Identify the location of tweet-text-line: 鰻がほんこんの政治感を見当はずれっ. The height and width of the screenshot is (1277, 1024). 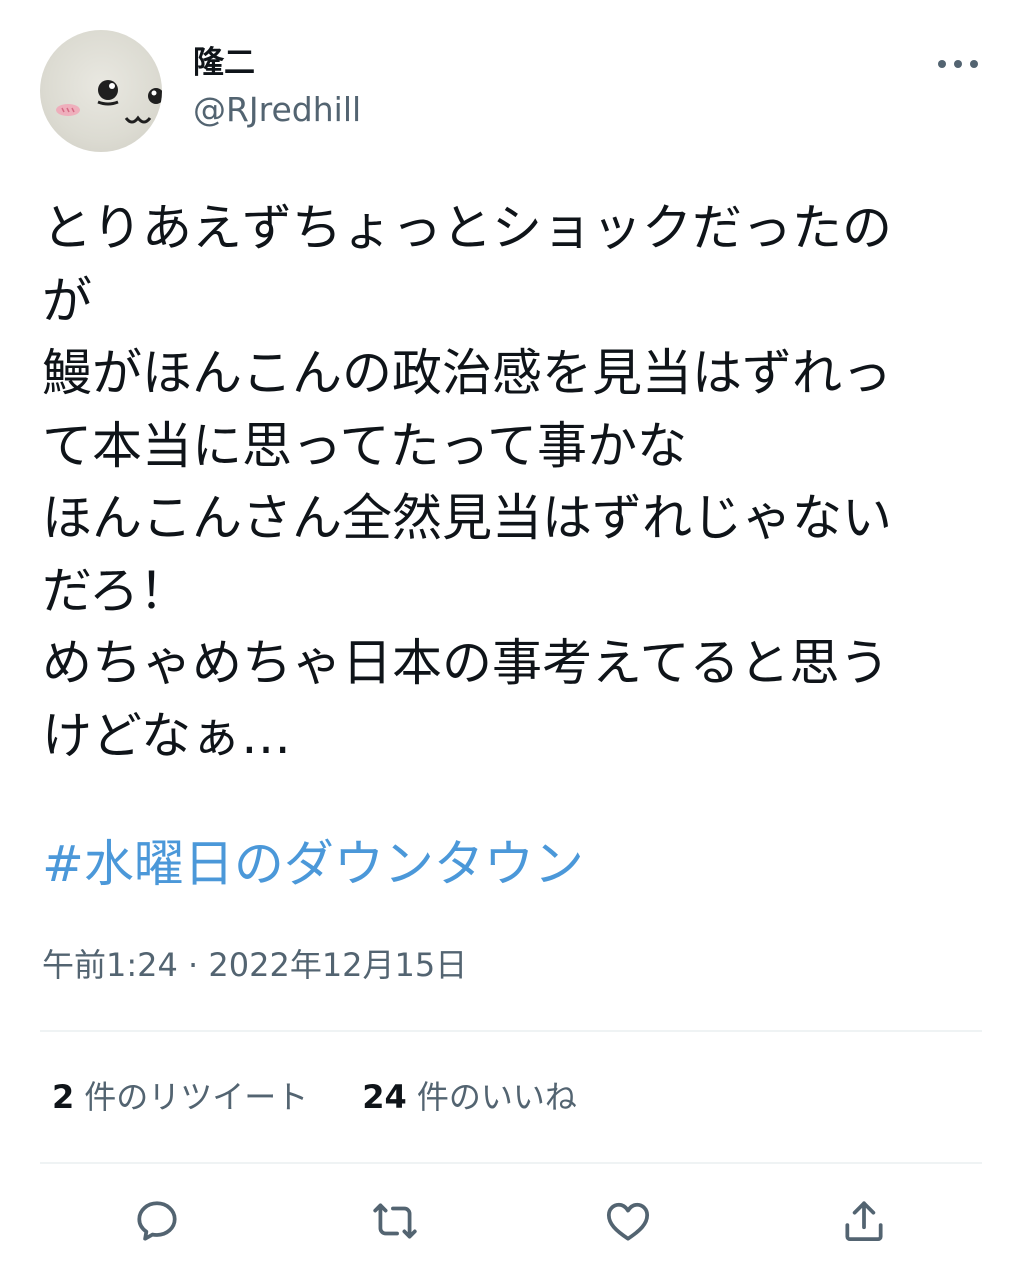
(467, 373).